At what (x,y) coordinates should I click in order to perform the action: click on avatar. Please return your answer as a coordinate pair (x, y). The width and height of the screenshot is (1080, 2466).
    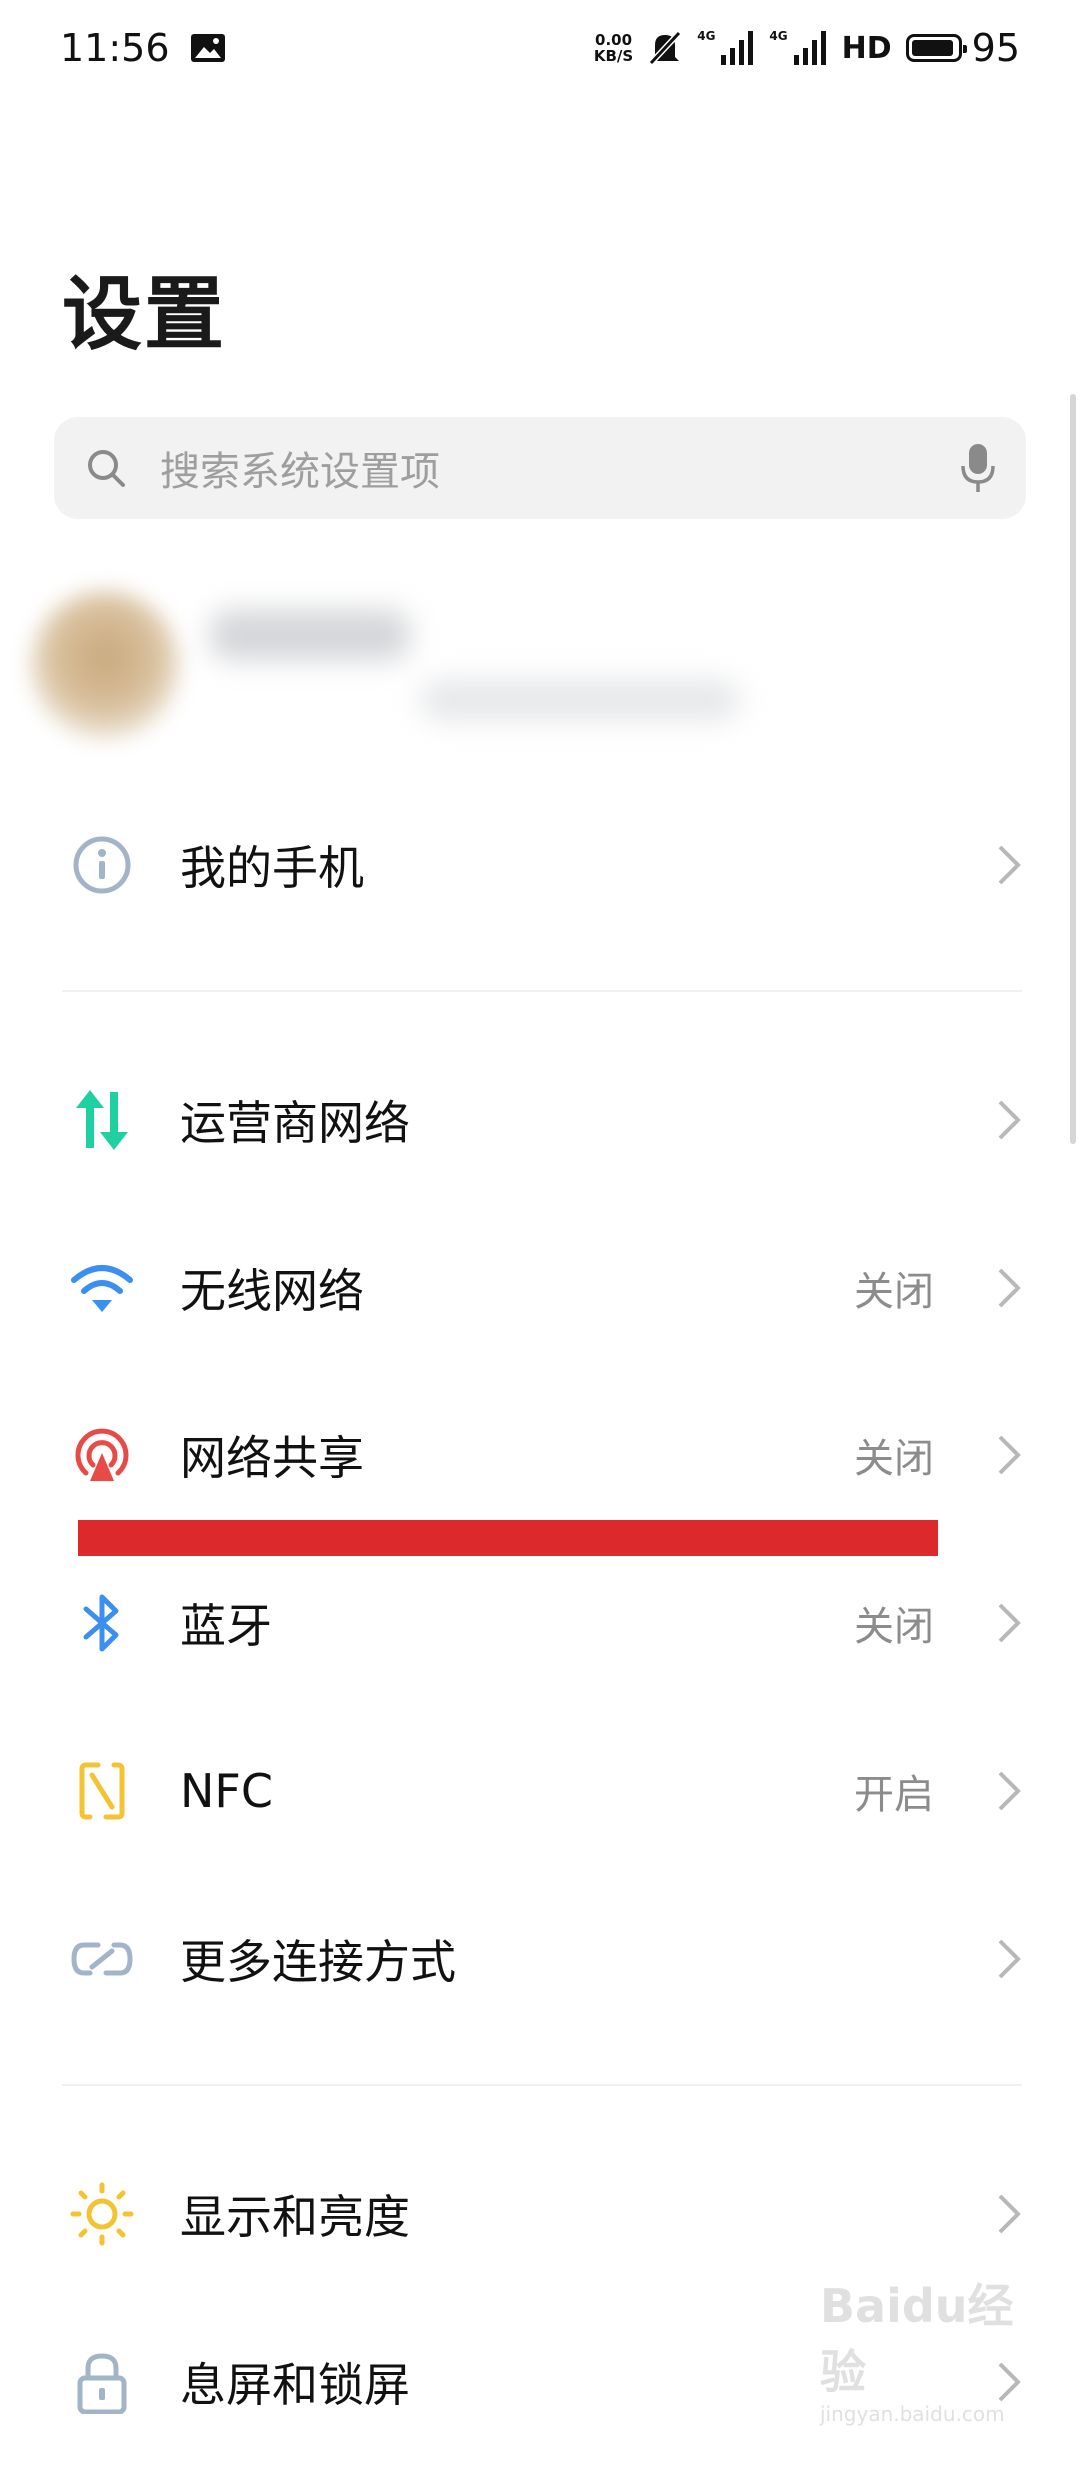
    Looking at the image, I should click on (105, 665).